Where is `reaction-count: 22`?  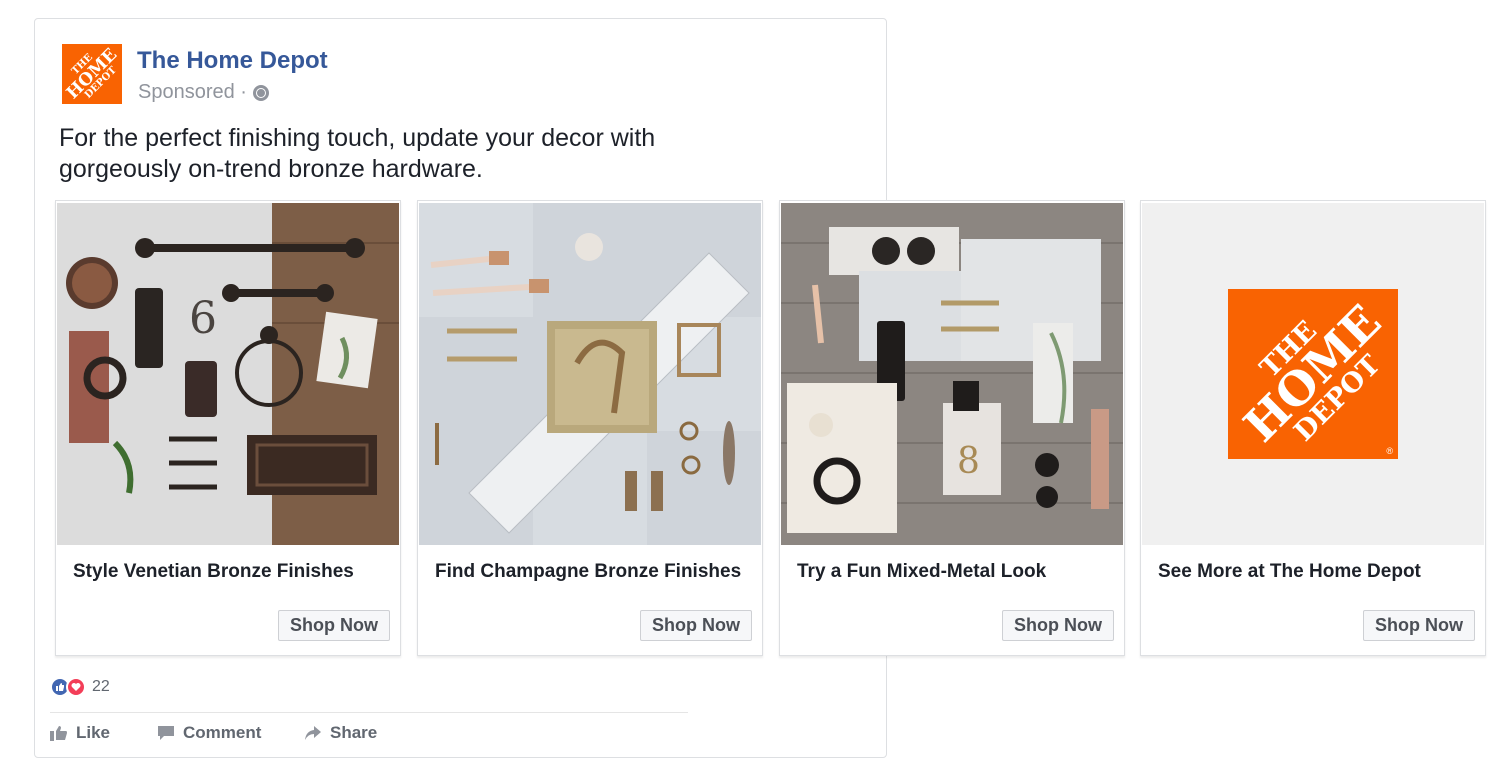
reaction-count: 22 is located at coordinates (101, 687).